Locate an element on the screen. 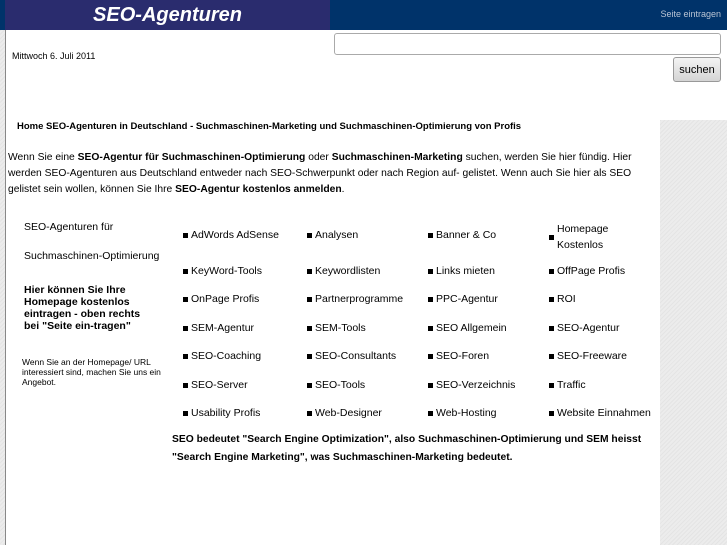 The height and width of the screenshot is (545, 727). bold-text: Suchmaschinen-Marketing is located at coordinates (397, 157).